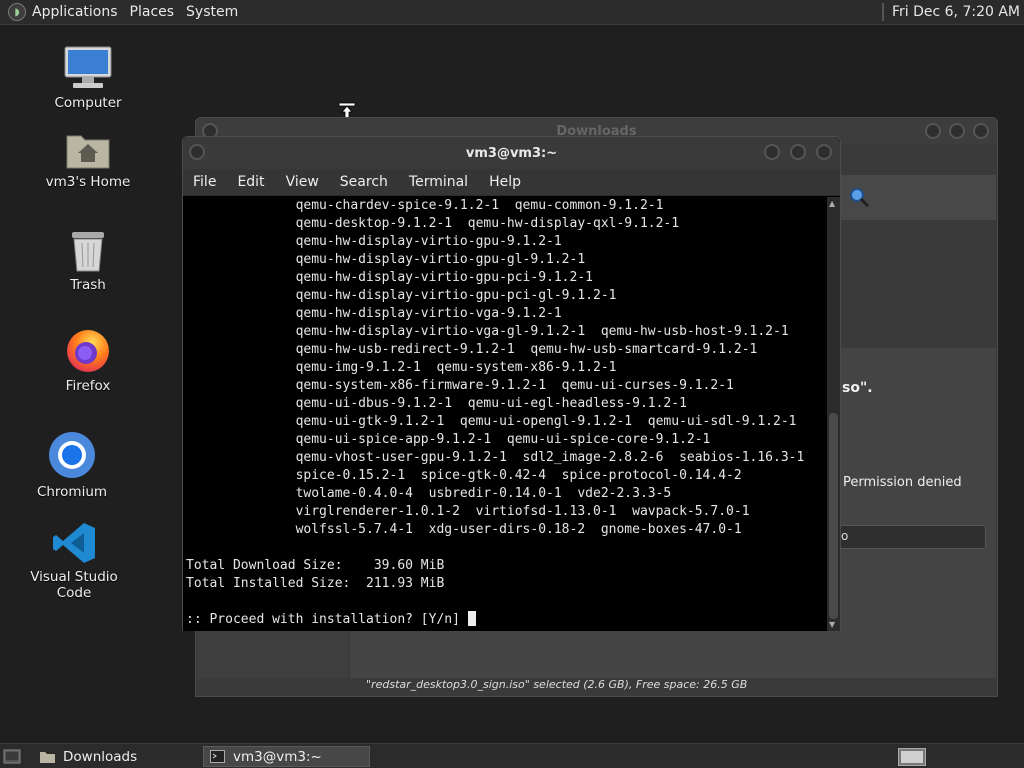  I want to click on bottom-panel: Downloads vm3@vm3:~, so click(512, 755).